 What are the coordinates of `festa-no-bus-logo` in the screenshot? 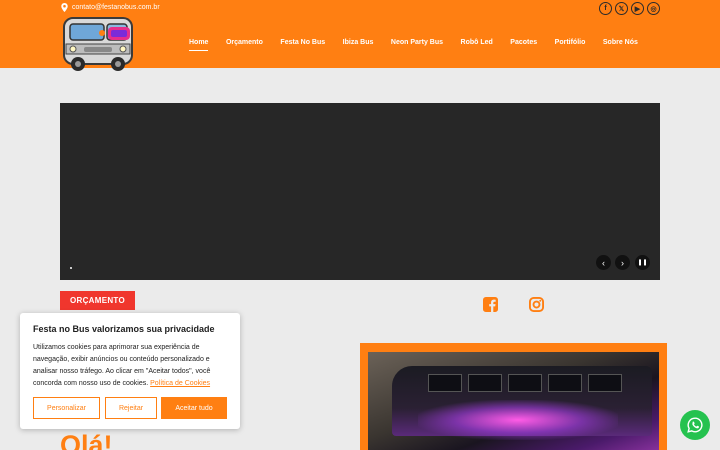 It's located at (98, 42).